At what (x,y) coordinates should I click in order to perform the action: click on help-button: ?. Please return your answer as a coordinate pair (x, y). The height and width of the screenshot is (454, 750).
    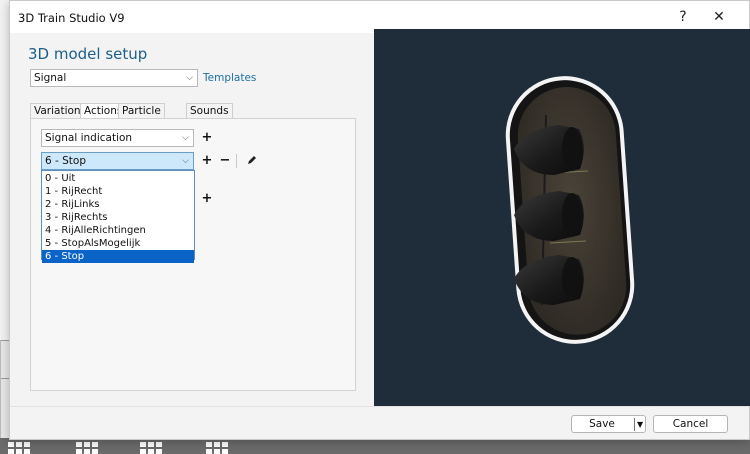
    Looking at the image, I should click on (683, 17).